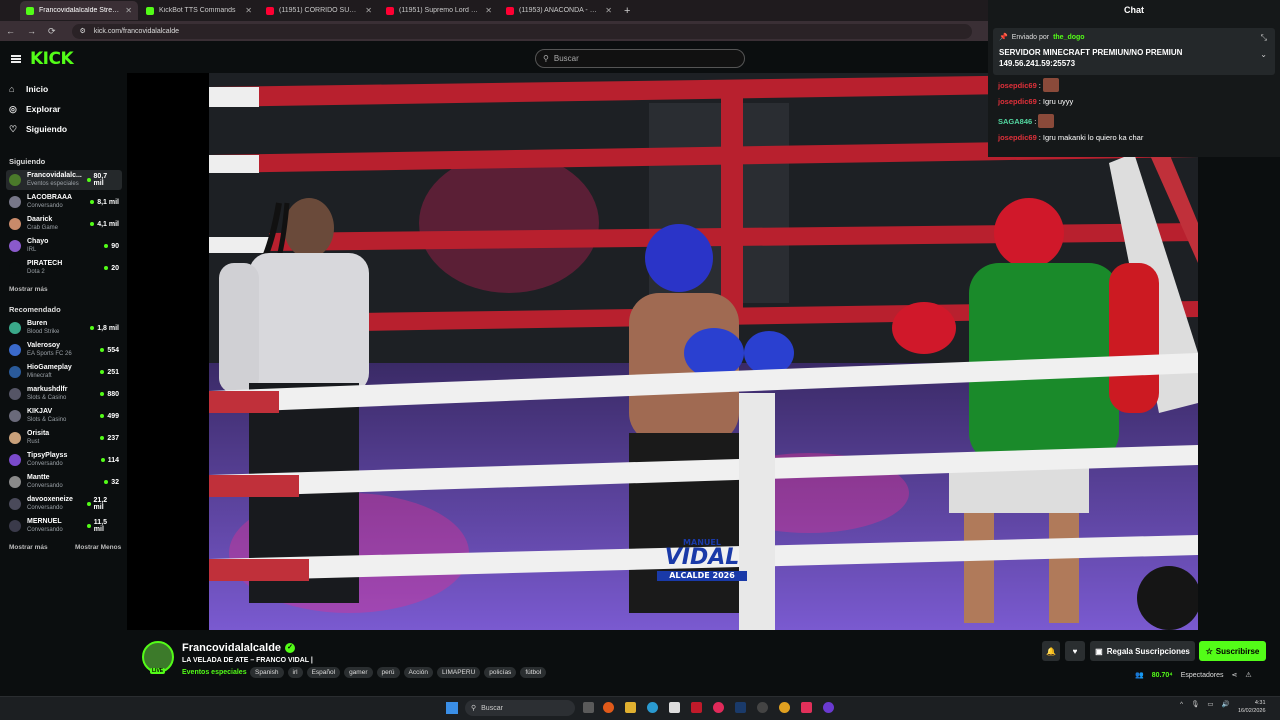  What do you see at coordinates (10, 31) in the screenshot?
I see `back-icon: ←` at bounding box center [10, 31].